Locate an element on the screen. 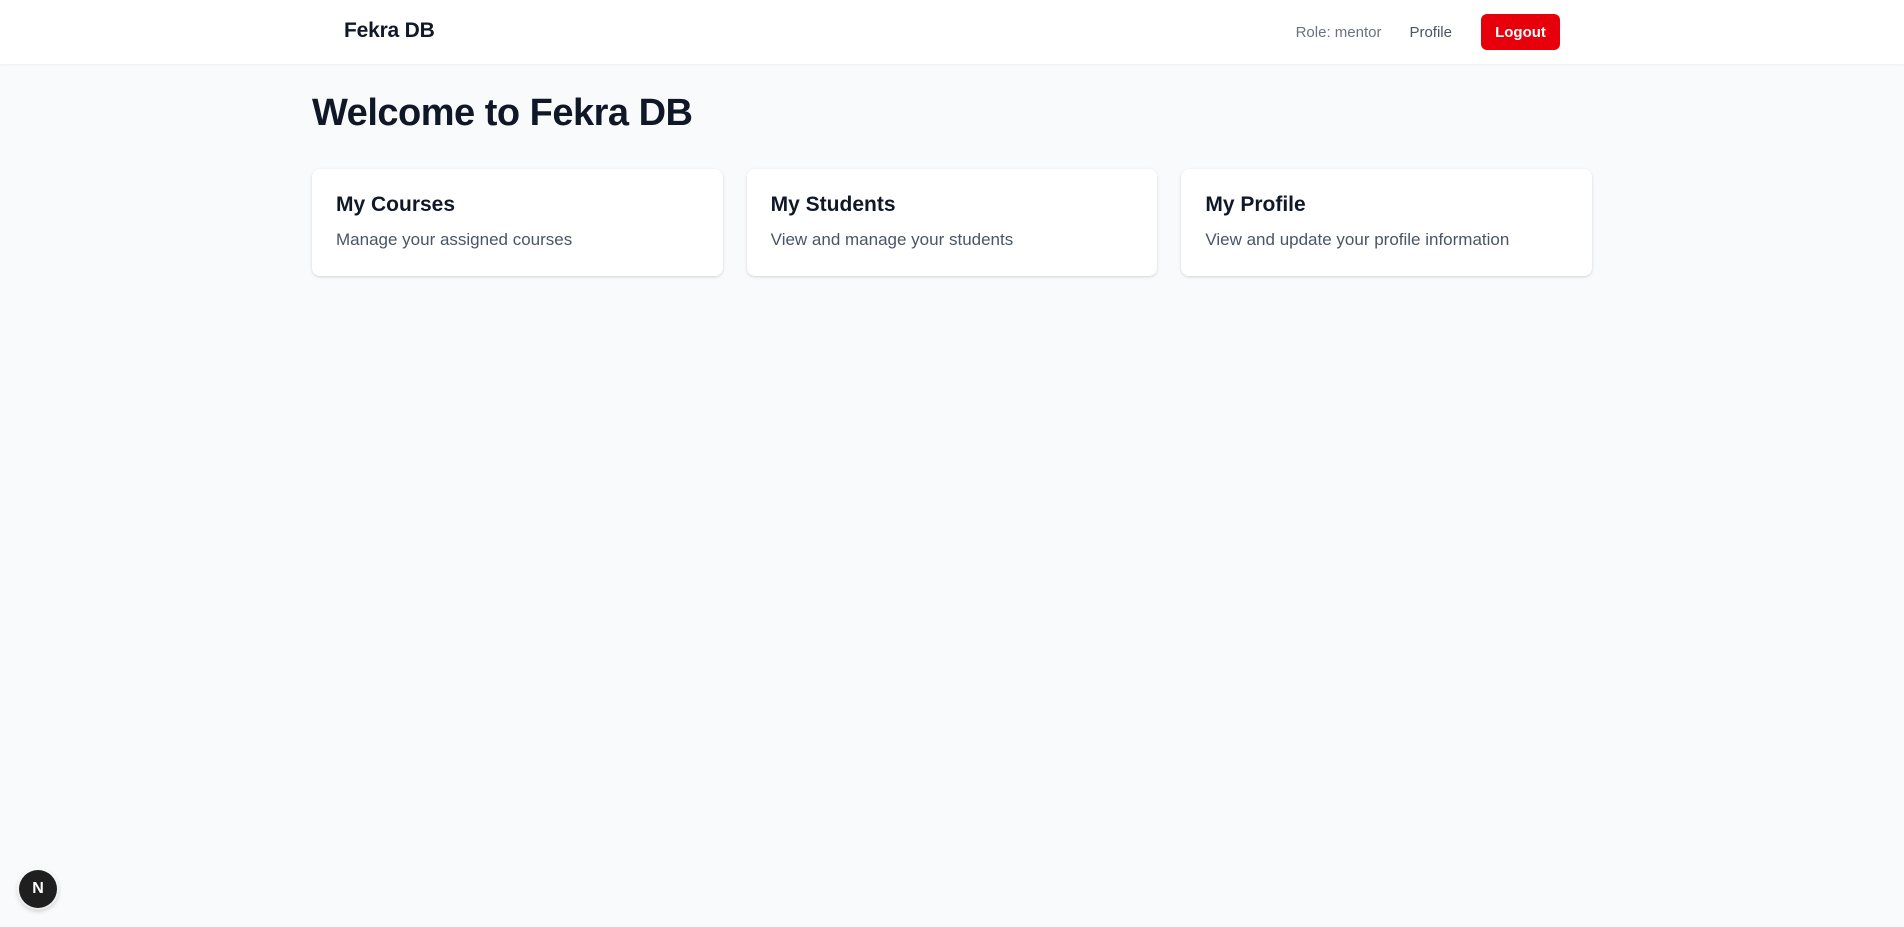  nextjs-icon: N is located at coordinates (38, 889).